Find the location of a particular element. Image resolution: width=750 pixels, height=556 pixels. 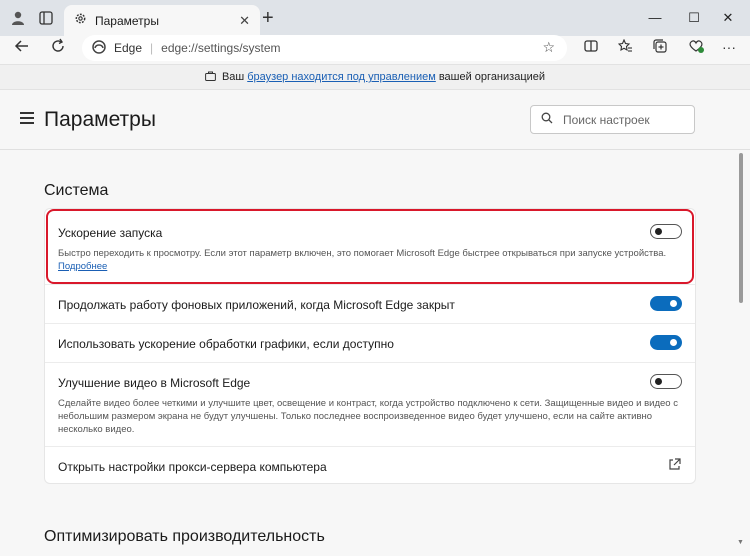

video-enhancement-label: Улучшение видео в Microsoft Edge is located at coordinates (154, 383).